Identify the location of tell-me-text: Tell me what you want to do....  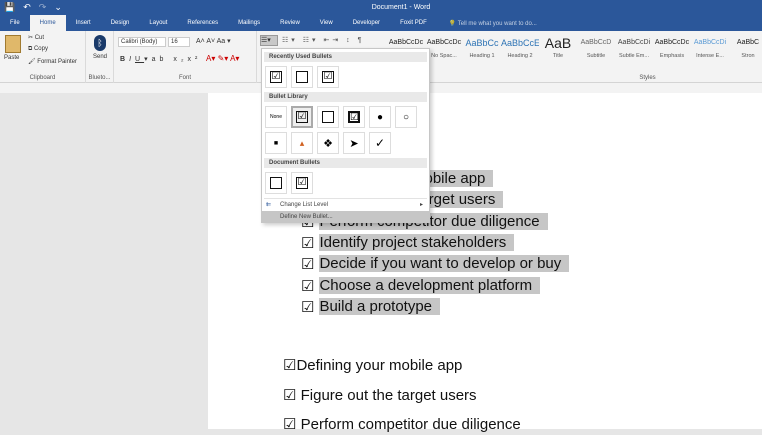
(497, 23).